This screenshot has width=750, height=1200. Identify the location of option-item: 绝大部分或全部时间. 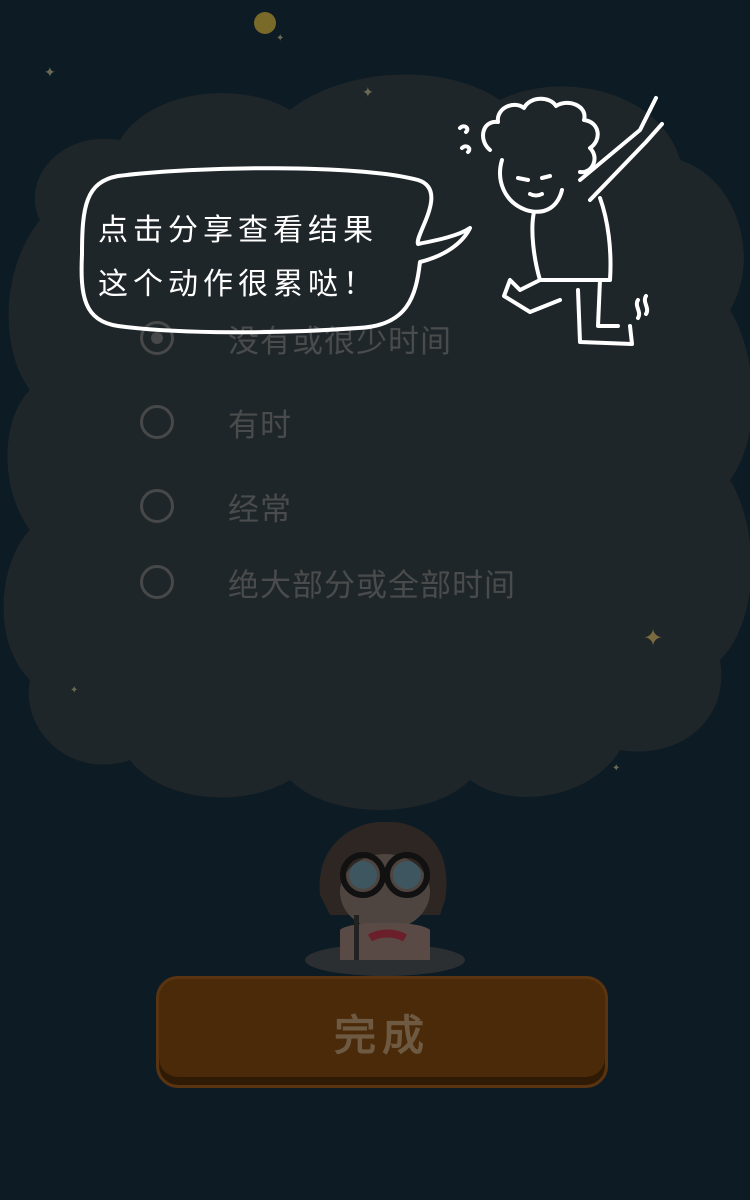
(400, 584).